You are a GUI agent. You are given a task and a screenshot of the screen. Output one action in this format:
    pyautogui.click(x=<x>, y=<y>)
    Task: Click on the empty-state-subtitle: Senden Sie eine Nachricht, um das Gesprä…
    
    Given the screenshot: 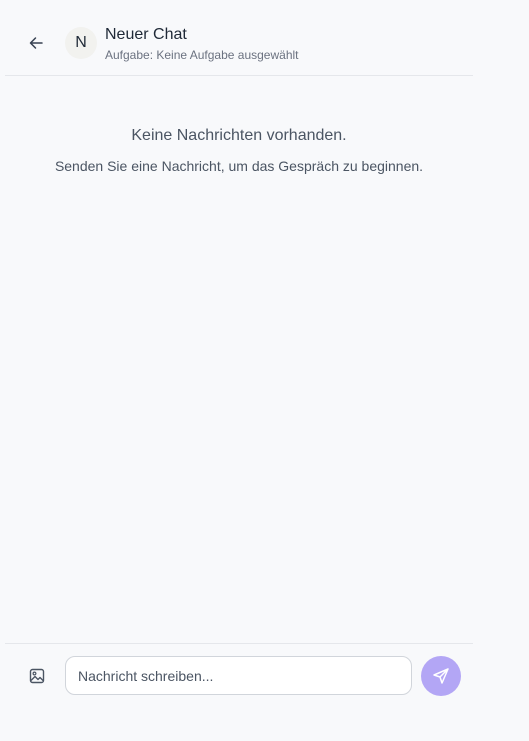 What is the action you would take?
    pyautogui.click(x=239, y=166)
    